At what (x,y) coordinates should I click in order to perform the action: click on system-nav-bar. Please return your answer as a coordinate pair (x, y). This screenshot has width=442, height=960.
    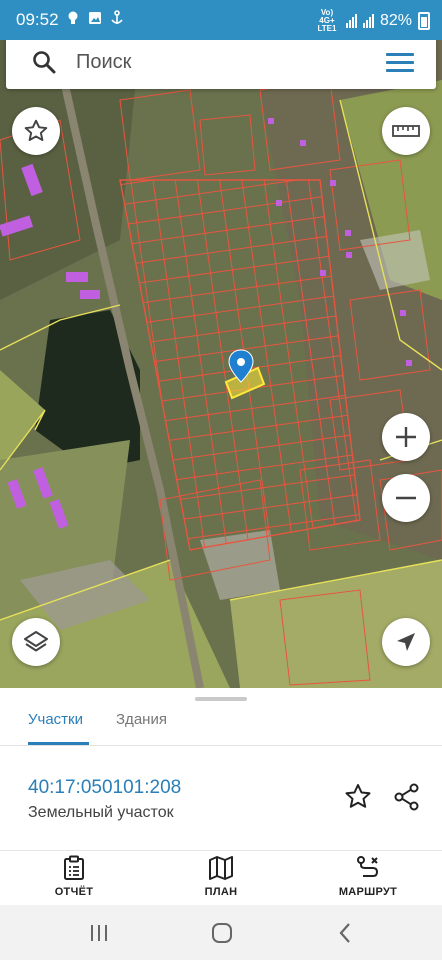
    Looking at the image, I should click on (221, 932).